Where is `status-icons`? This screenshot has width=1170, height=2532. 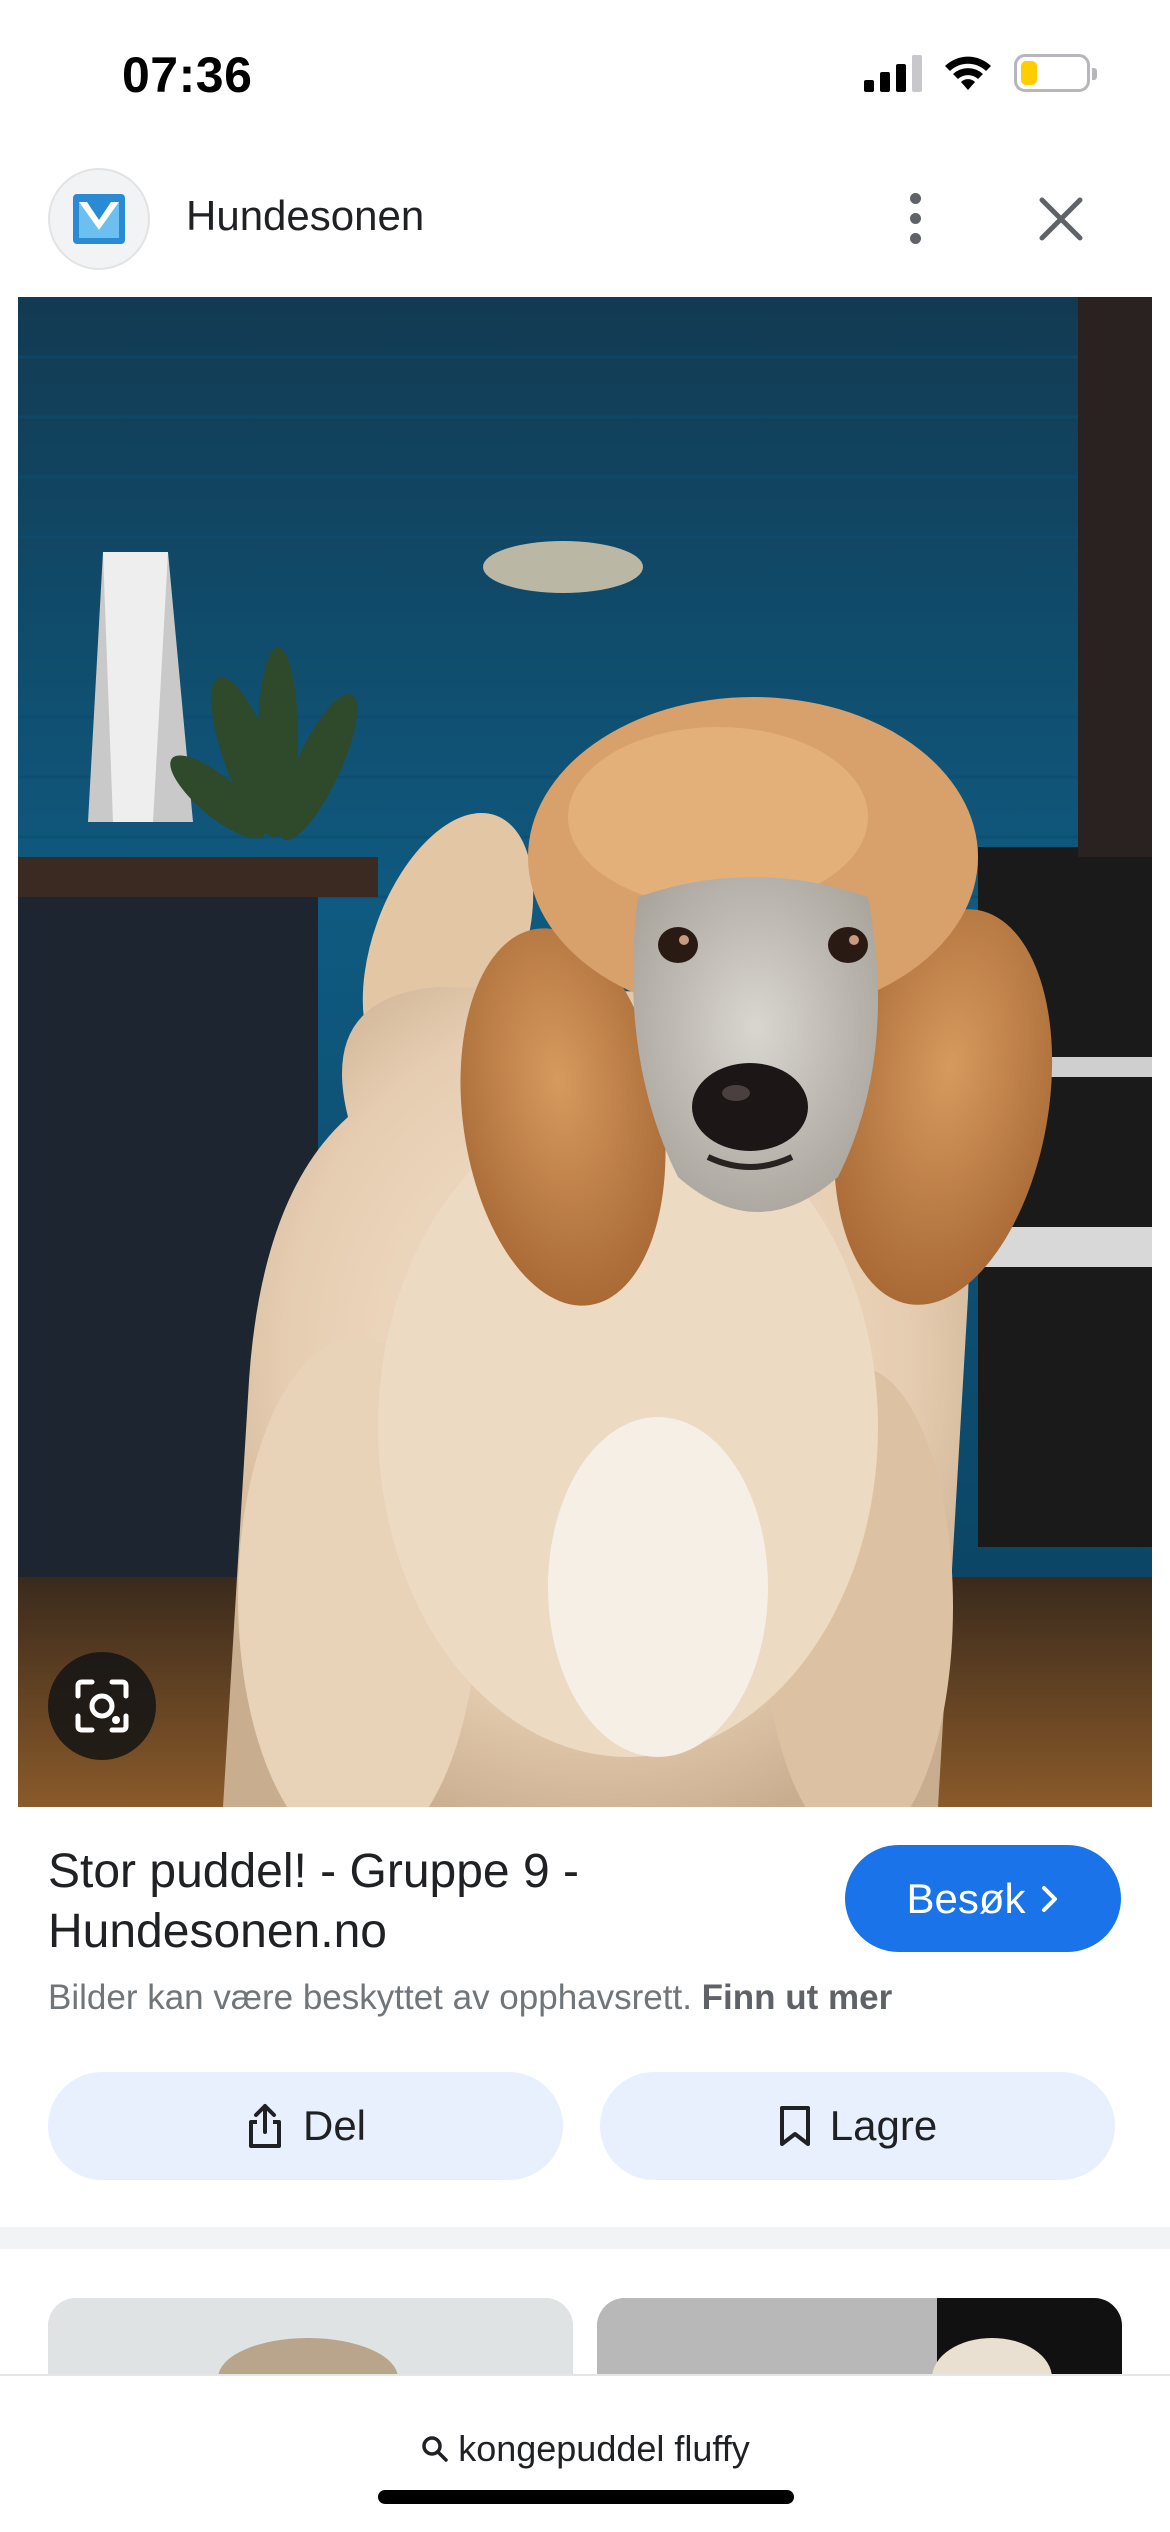 status-icons is located at coordinates (980, 73).